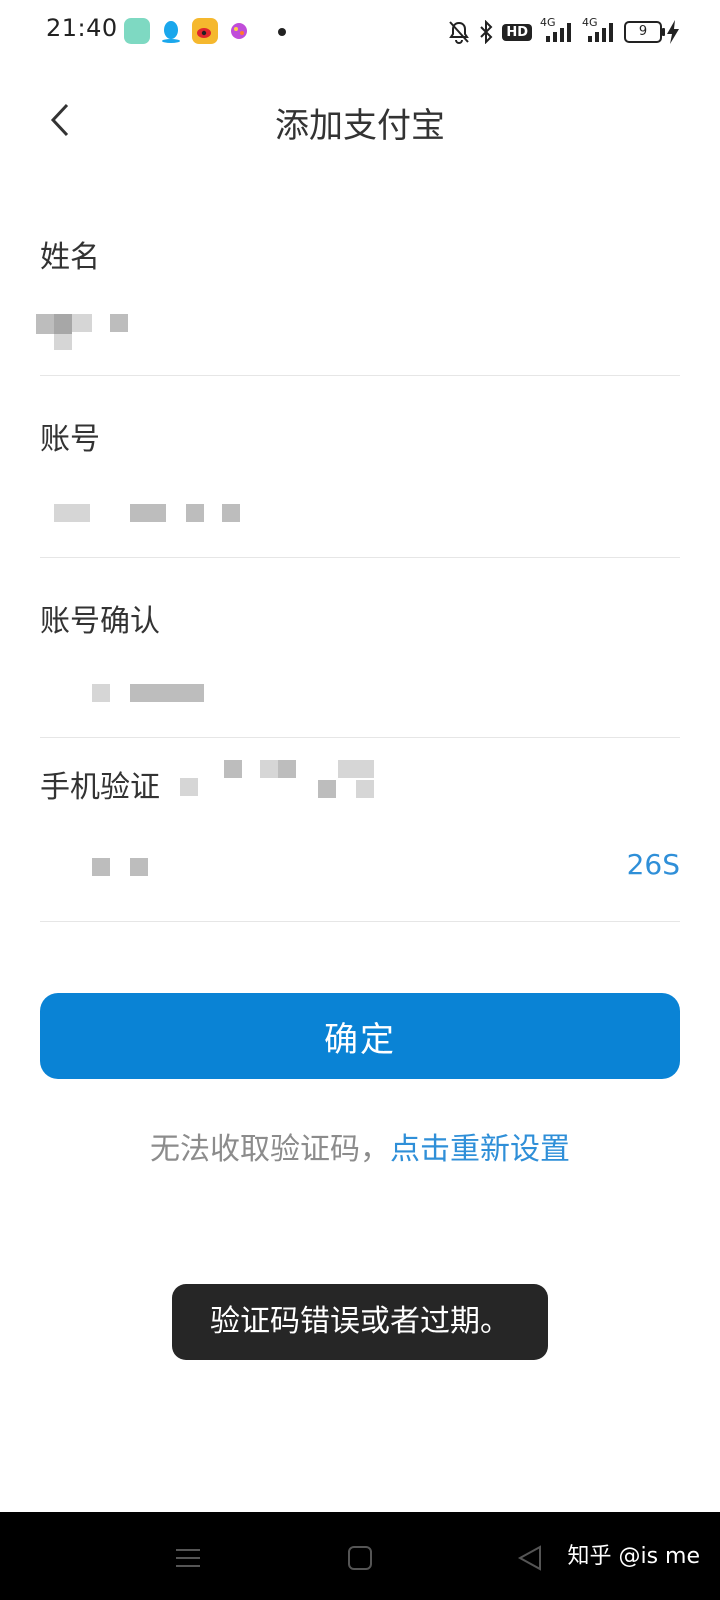  What do you see at coordinates (70, 257) in the screenshot?
I see `name-label: 姓名` at bounding box center [70, 257].